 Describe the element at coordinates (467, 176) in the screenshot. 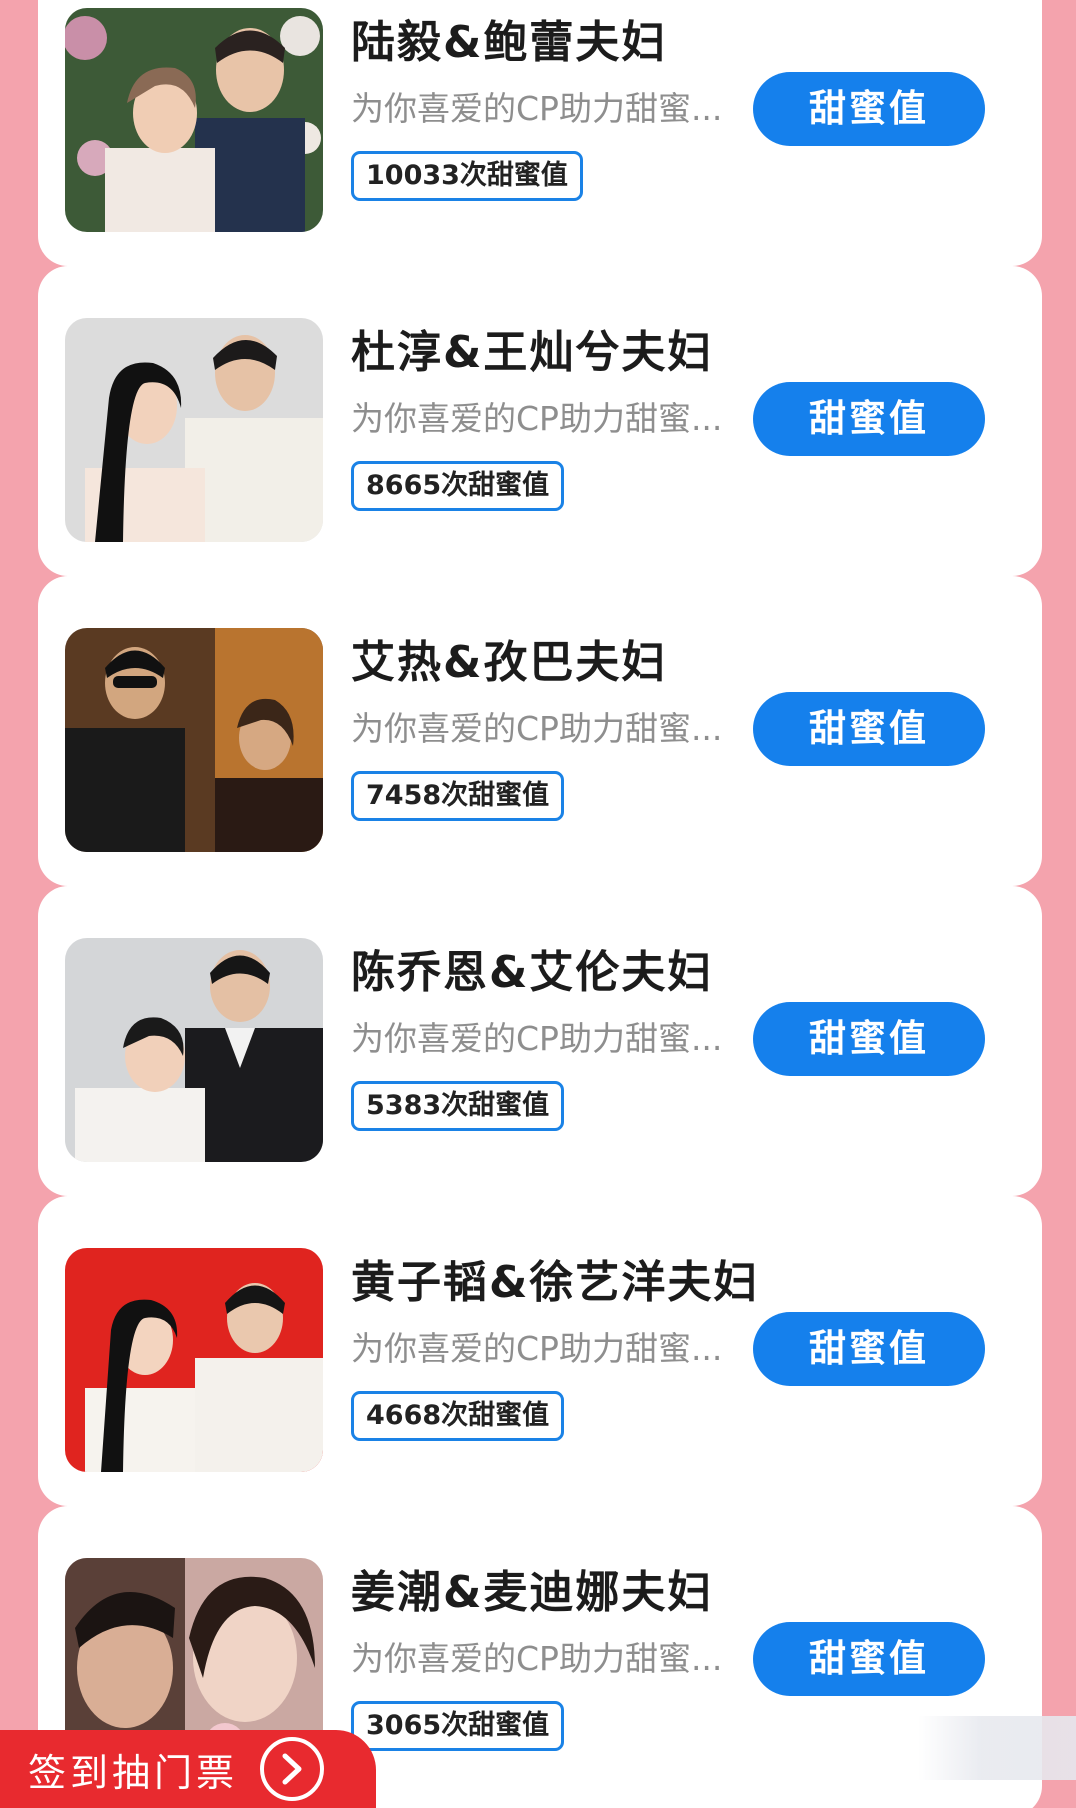

I see `sweetness-count-badge: 10033次甜蜜值` at that location.